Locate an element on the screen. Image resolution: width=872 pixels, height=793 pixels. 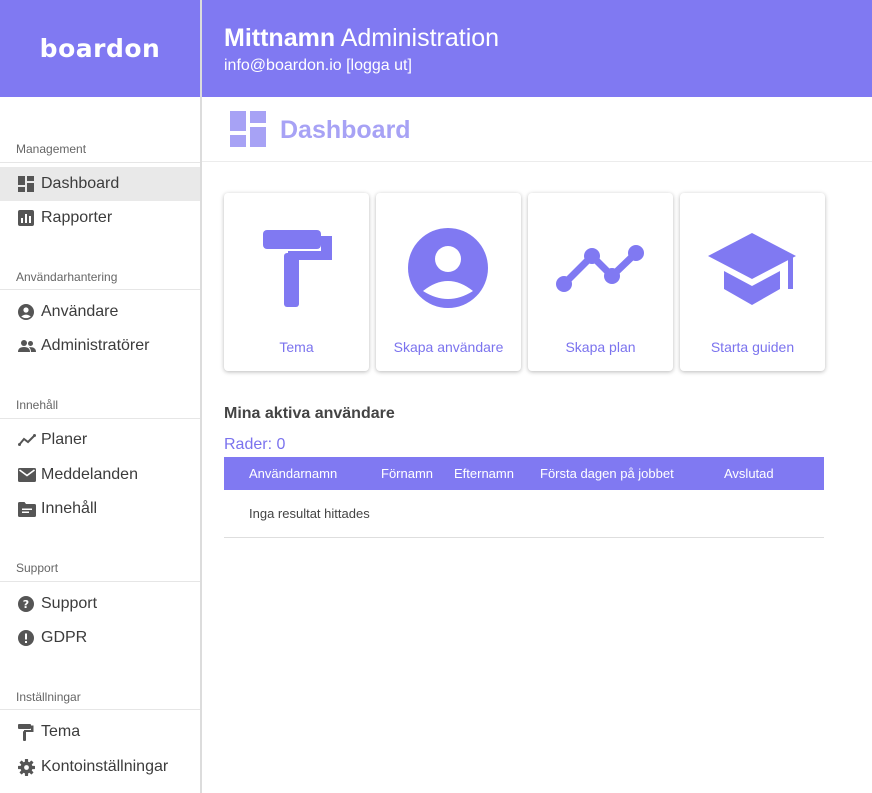
sidebar-item-rapporter: Rapporter is located at coordinates (100, 218).